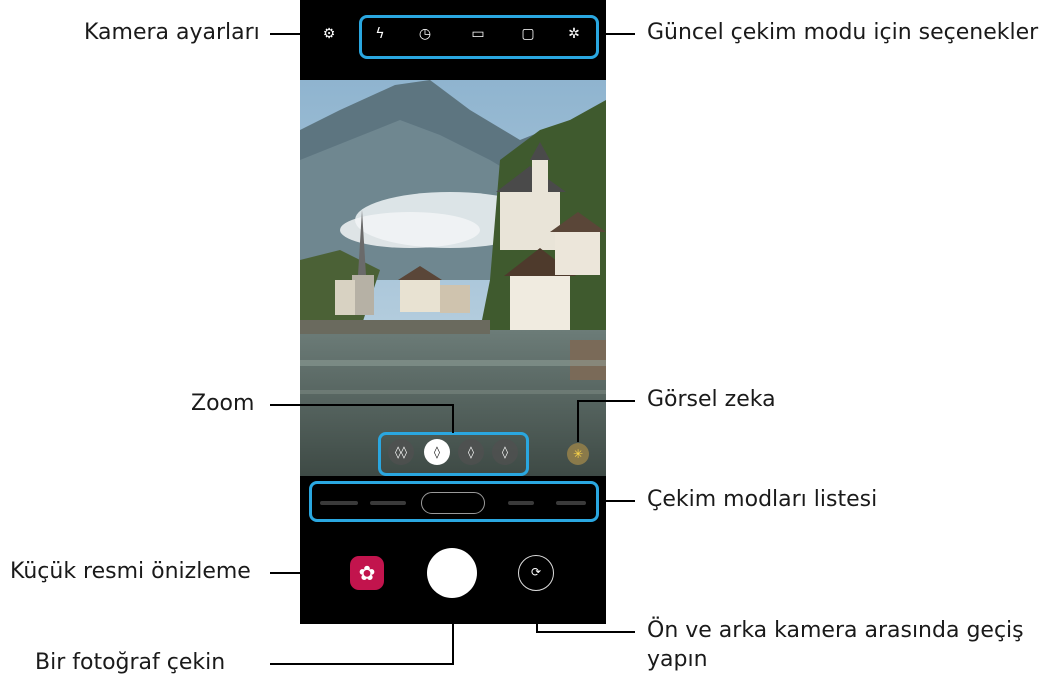 The width and height of the screenshot is (1061, 682). Describe the element at coordinates (479, 37) in the screenshot. I see `options-highlight` at that location.